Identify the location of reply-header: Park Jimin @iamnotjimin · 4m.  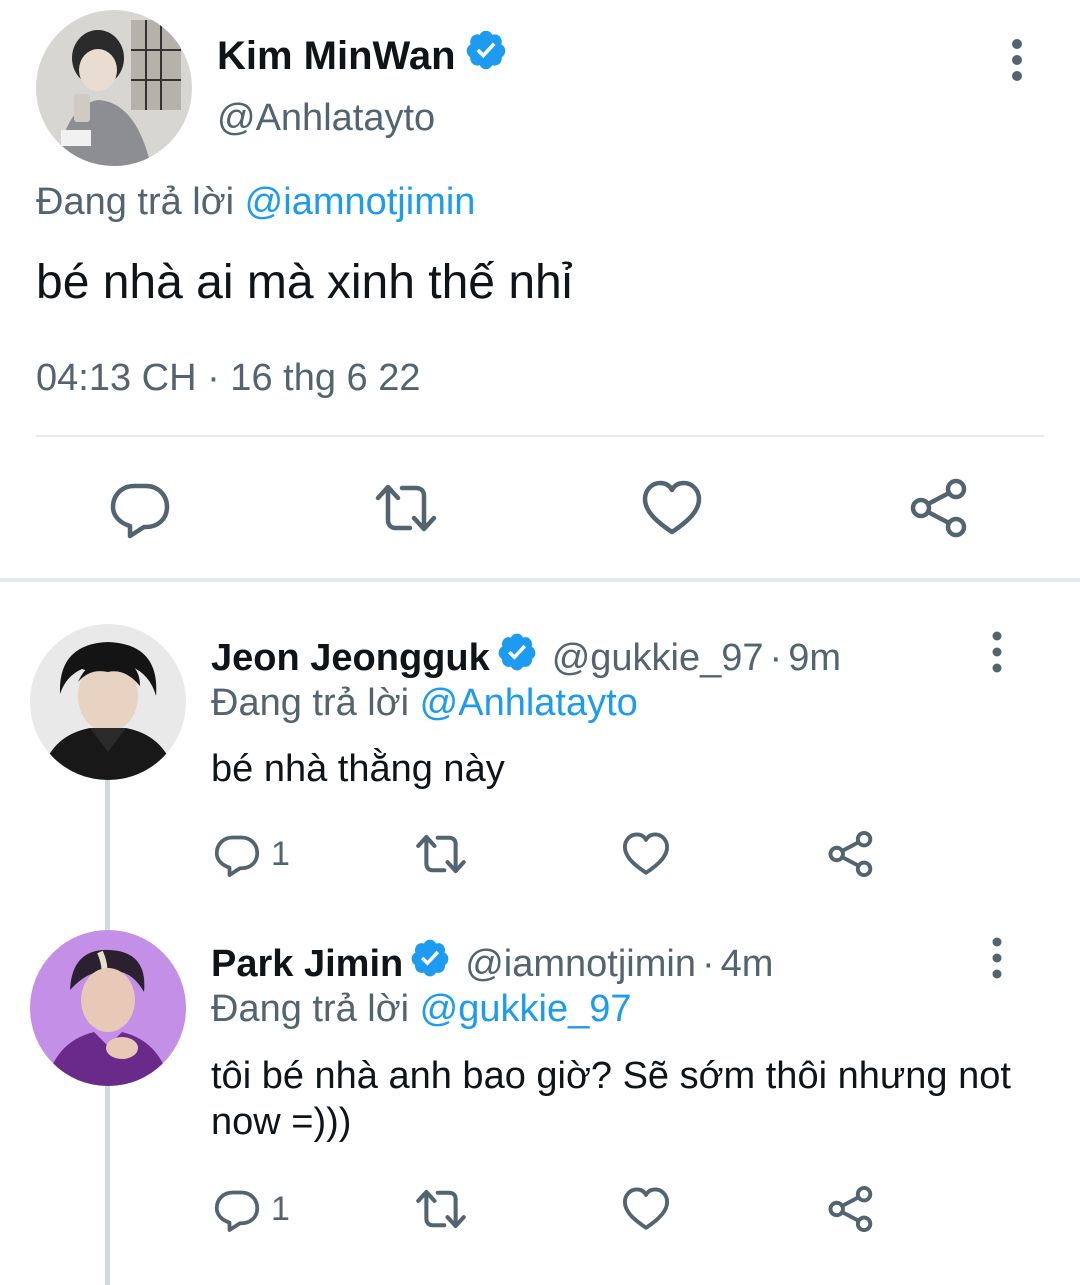
(492, 963).